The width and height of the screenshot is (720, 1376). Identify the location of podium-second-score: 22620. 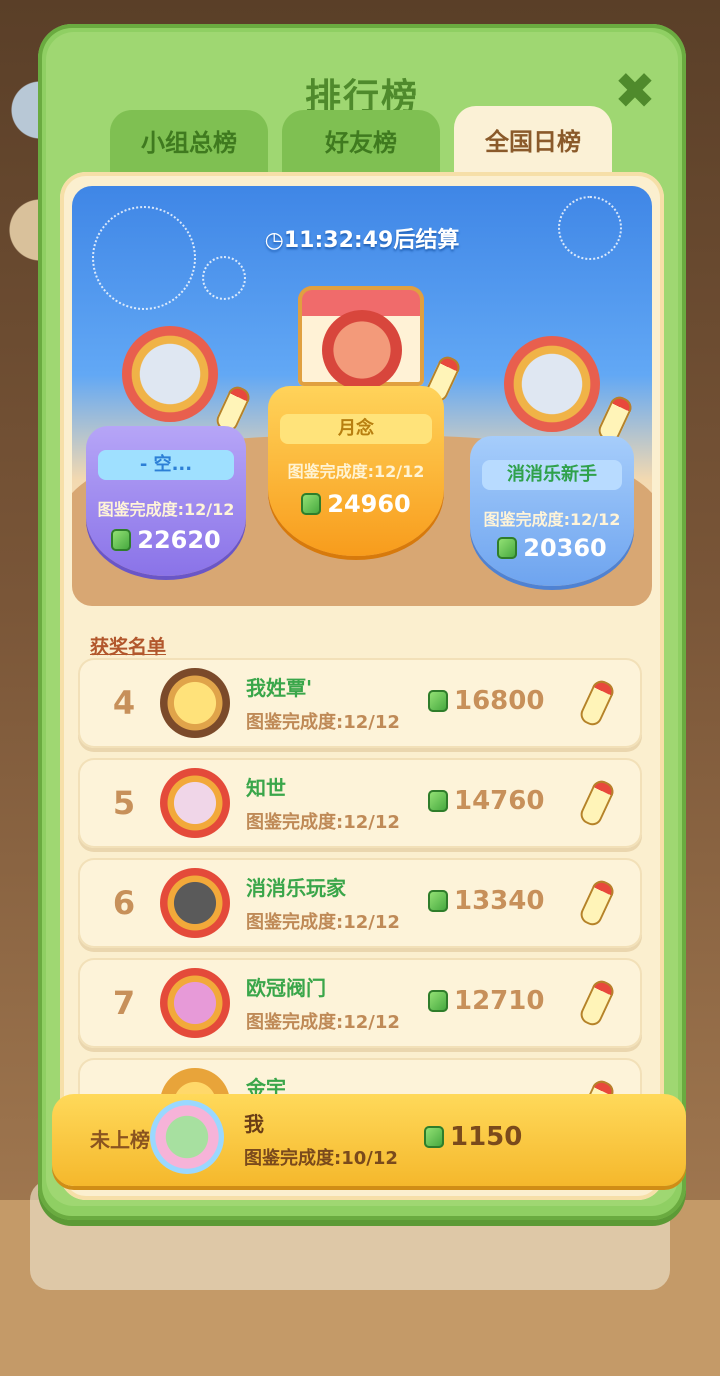
(166, 540).